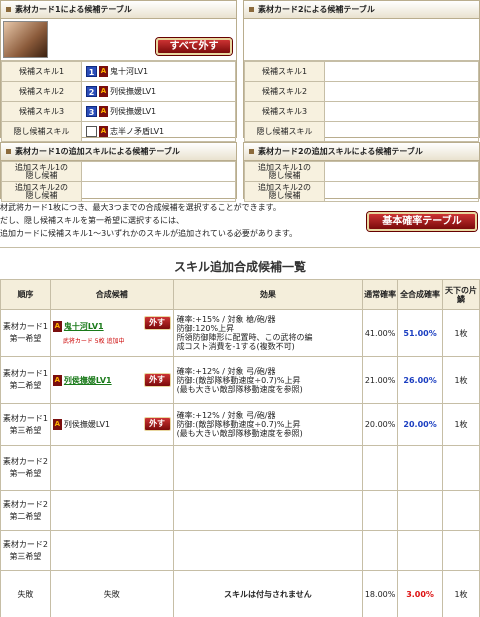  I want to click on col-order: 順序, so click(25, 294).